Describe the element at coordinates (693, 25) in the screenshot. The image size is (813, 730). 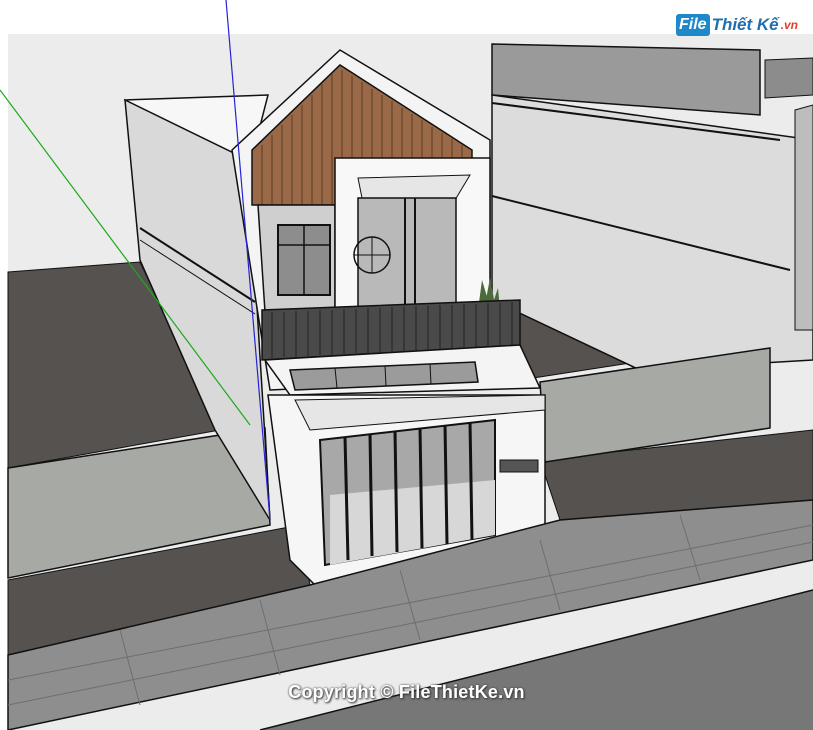
I see `logo-badge: File` at that location.